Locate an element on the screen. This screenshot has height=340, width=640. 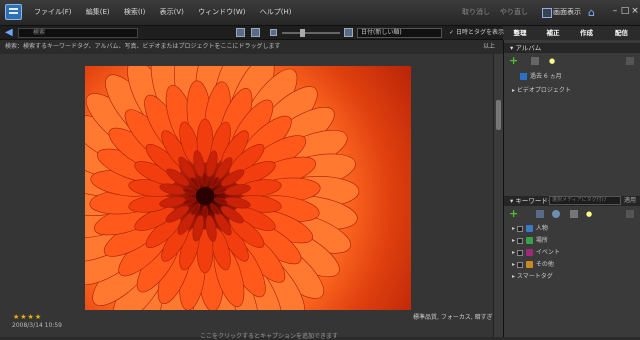
tag-item: ▸ その他 is located at coordinates (572, 264).